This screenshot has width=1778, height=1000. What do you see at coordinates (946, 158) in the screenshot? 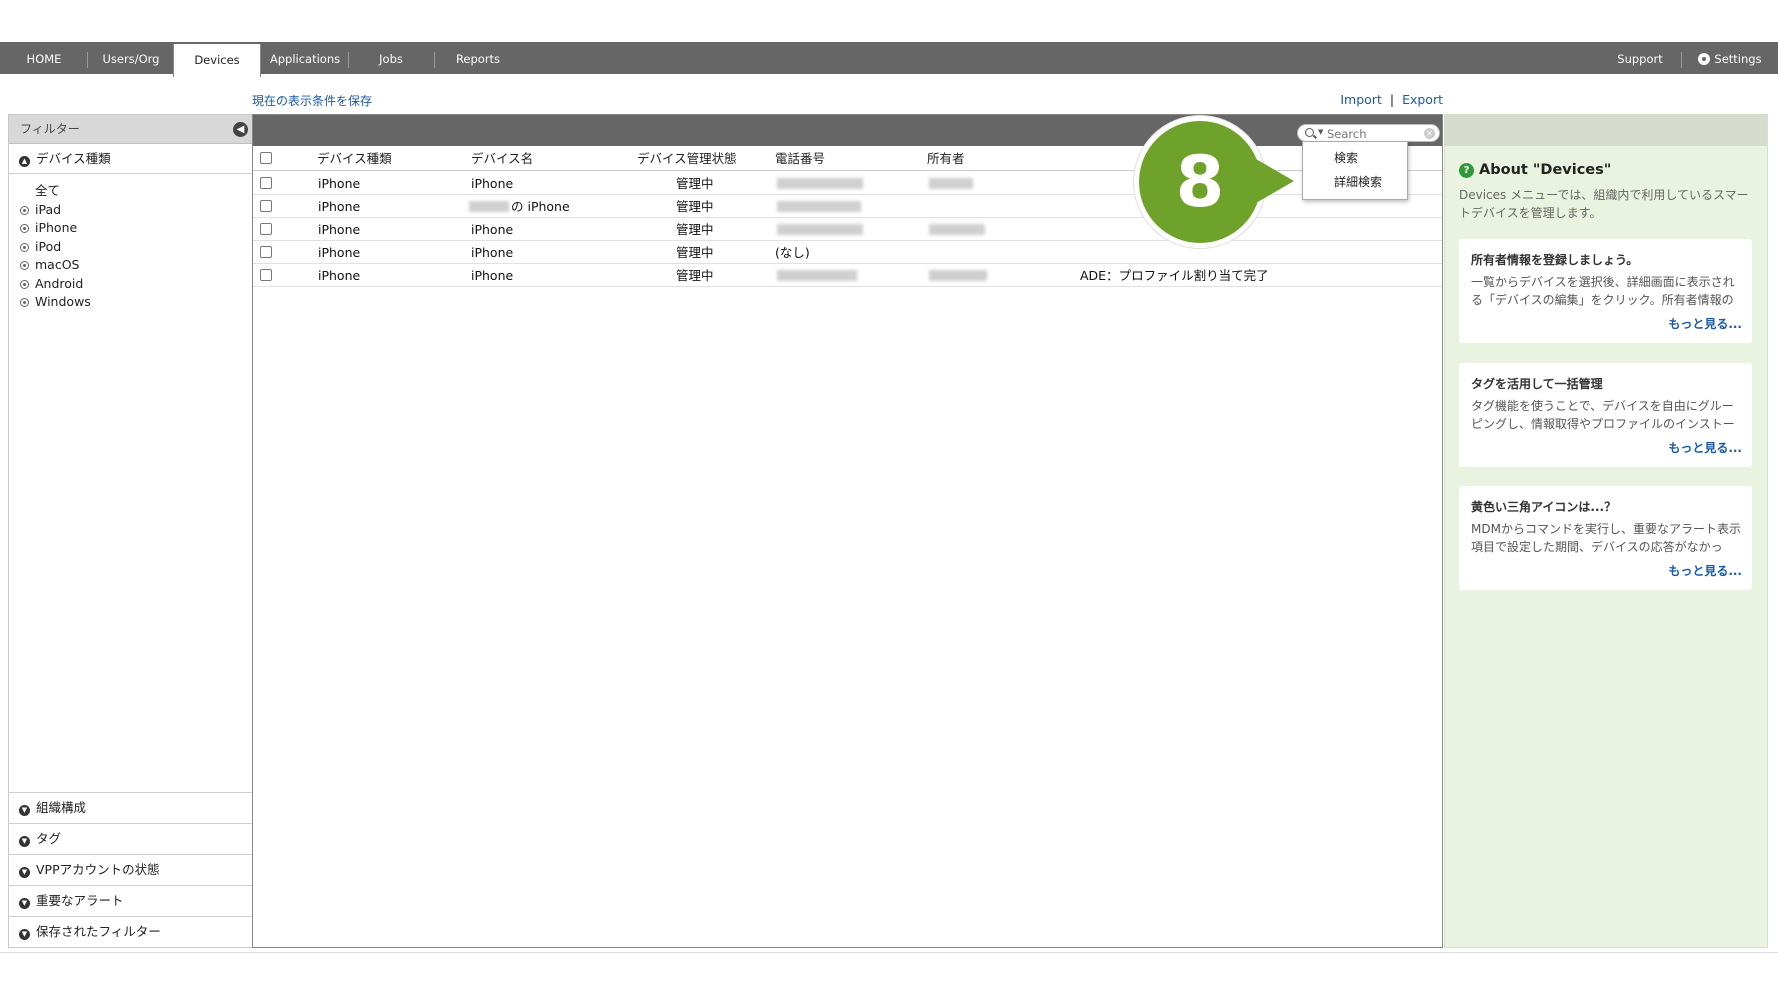
I see `column-header-owner: 所有者` at bounding box center [946, 158].